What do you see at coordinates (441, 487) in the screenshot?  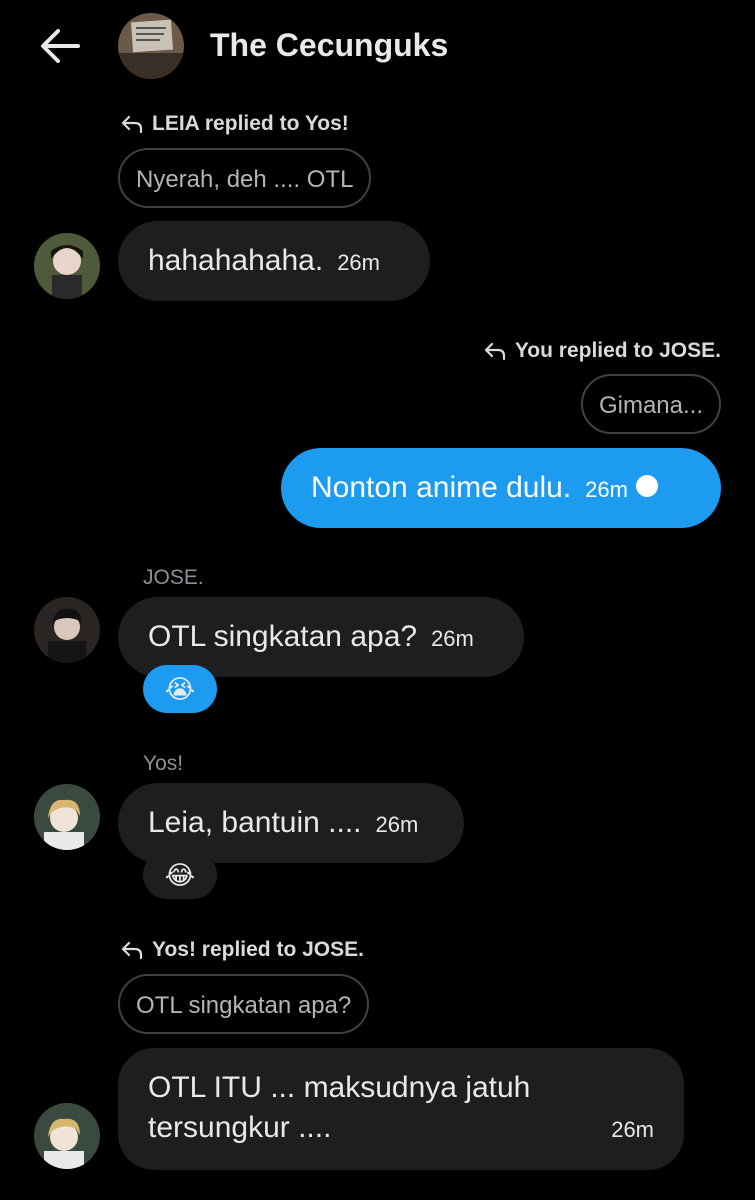 I see `message-text: Nonton anime dulu.` at bounding box center [441, 487].